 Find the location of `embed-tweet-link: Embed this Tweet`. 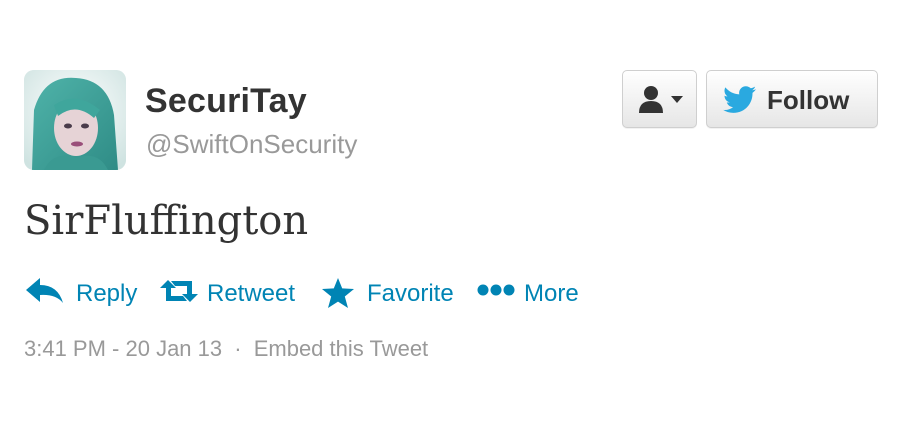

embed-tweet-link: Embed this Tweet is located at coordinates (341, 348).